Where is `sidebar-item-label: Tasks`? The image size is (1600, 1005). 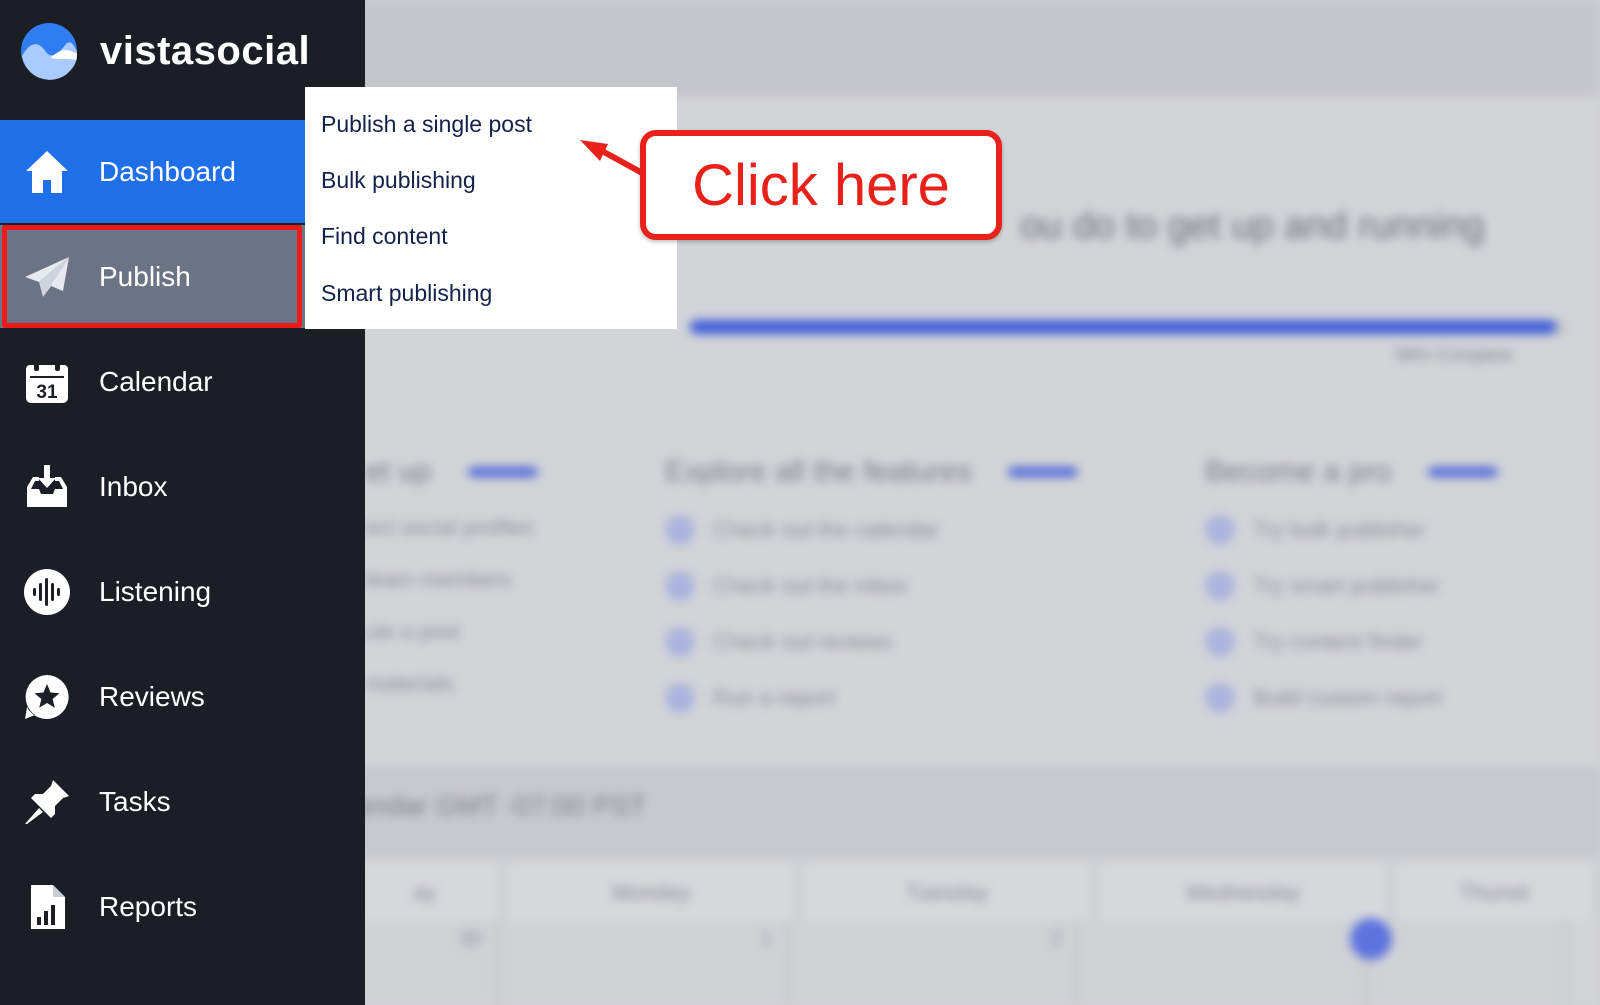 sidebar-item-label: Tasks is located at coordinates (135, 801).